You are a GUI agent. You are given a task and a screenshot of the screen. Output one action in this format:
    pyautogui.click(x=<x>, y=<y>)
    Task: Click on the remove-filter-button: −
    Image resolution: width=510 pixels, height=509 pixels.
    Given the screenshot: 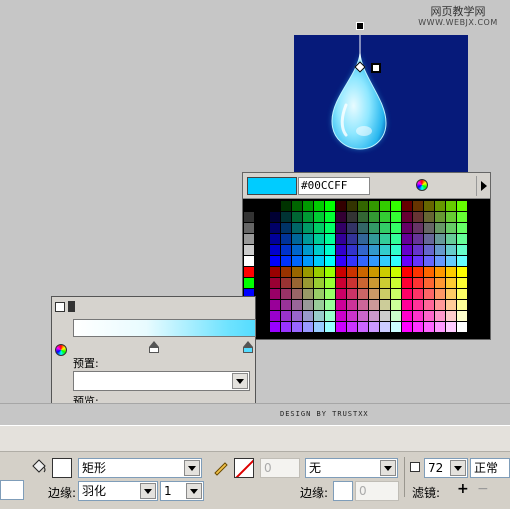 What is the action you would take?
    pyautogui.click(x=483, y=489)
    